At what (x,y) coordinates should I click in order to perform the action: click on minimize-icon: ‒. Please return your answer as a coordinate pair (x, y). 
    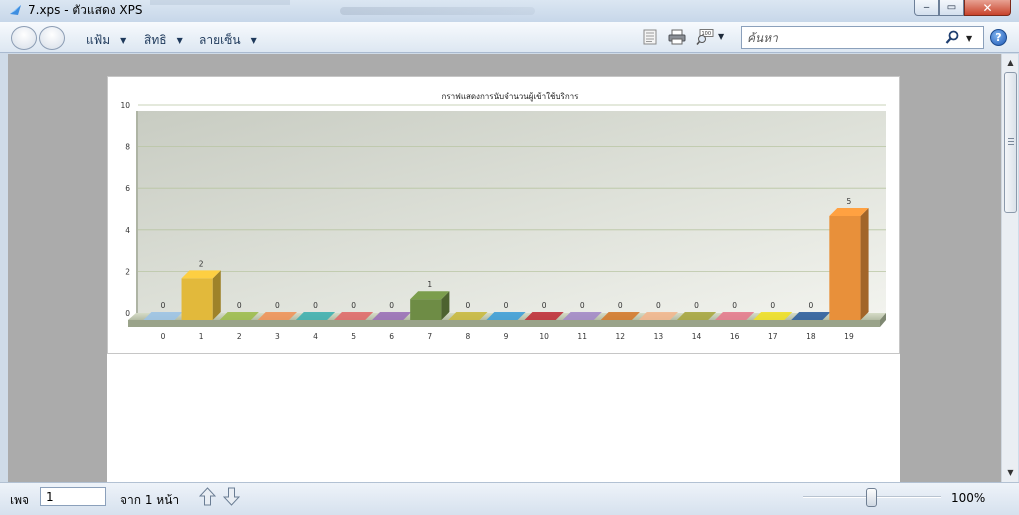
    Looking at the image, I should click on (926, 7).